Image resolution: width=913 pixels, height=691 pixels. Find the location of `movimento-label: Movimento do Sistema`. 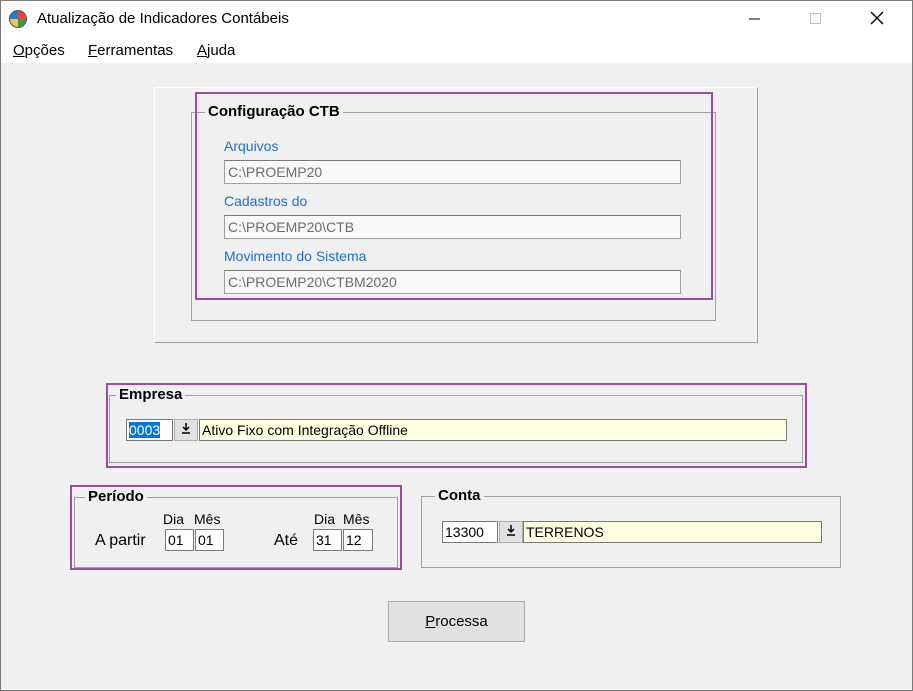

movimento-label: Movimento do Sistema is located at coordinates (295, 256).